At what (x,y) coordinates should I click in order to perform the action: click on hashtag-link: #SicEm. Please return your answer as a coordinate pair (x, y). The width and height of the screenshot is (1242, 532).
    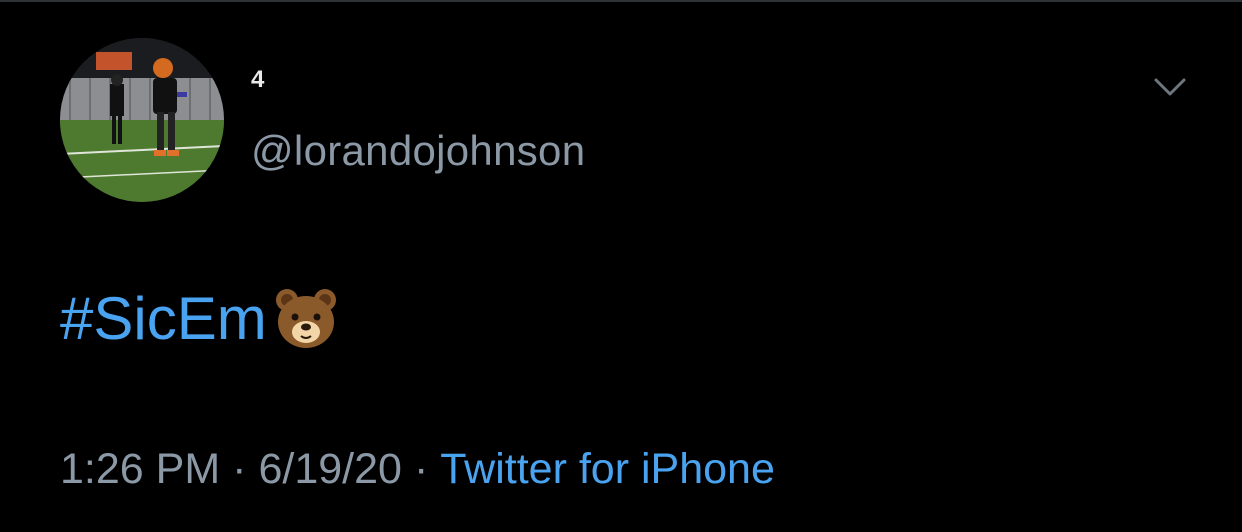
    Looking at the image, I should click on (163, 319).